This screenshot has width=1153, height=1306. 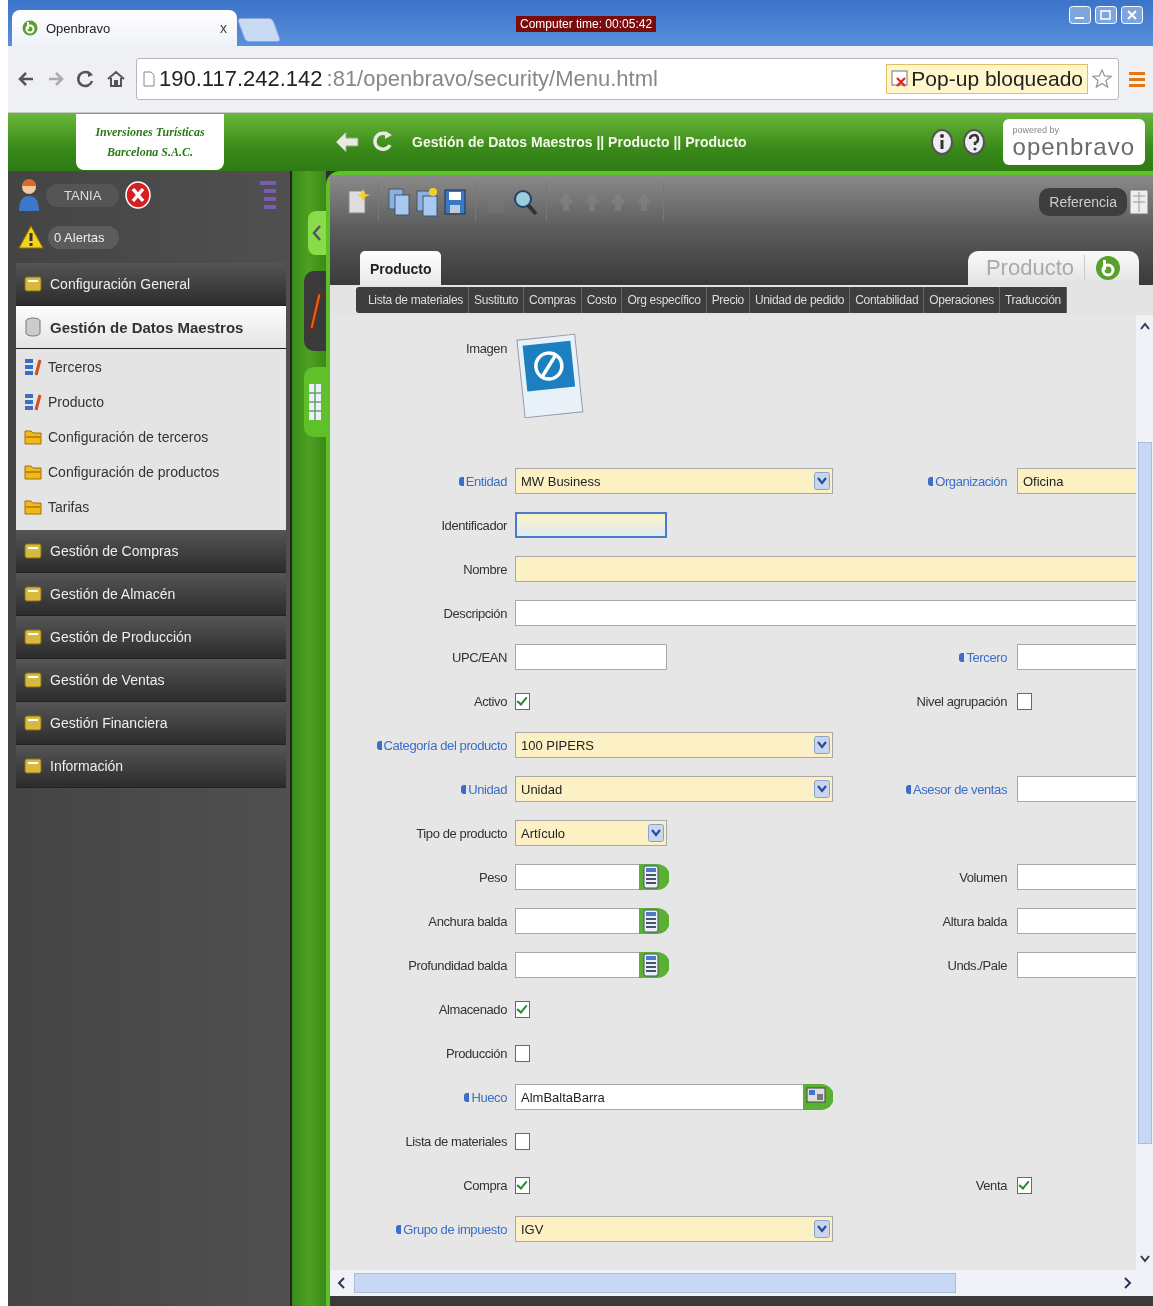 What do you see at coordinates (475, 1053) in the screenshot?
I see `field-label: Producción` at bounding box center [475, 1053].